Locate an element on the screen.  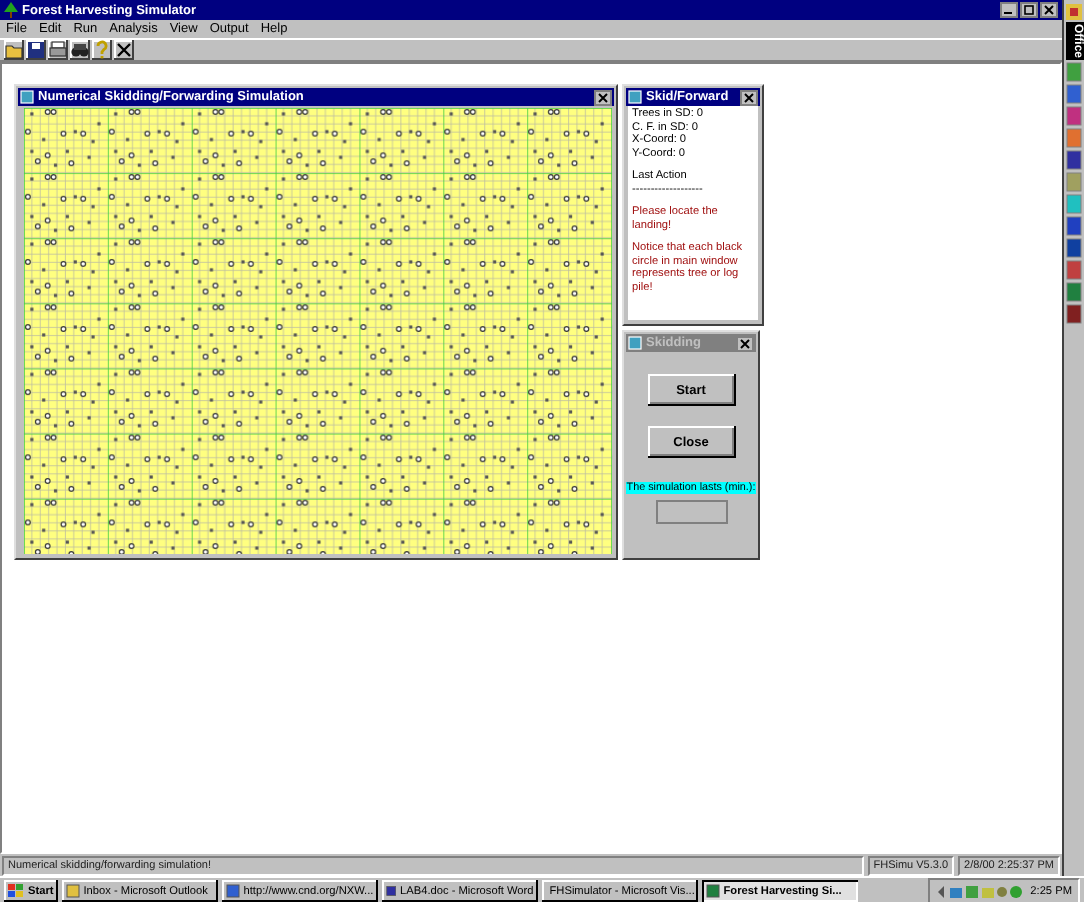
minimize-icon is located at coordinates (1009, 10).